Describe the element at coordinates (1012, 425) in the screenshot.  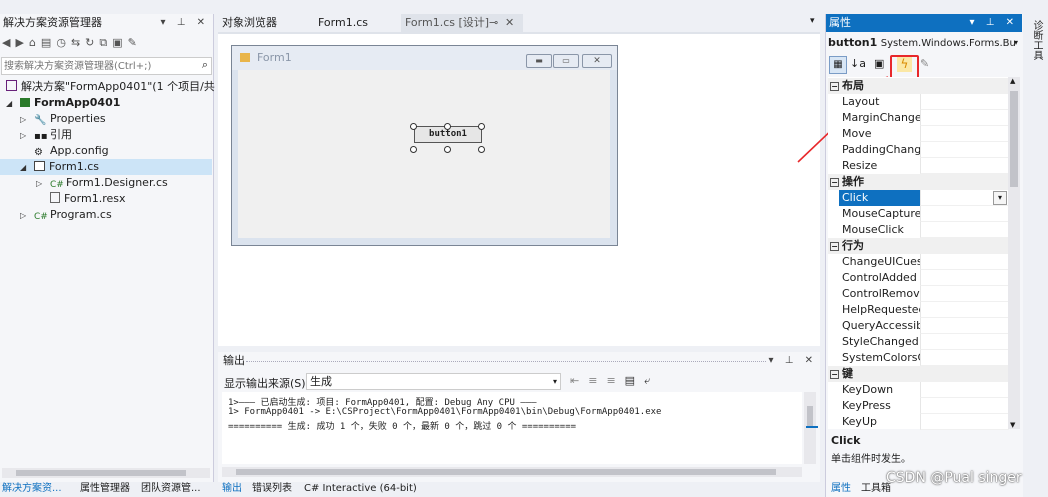
I see `scroll-down-icon: ▼` at that location.